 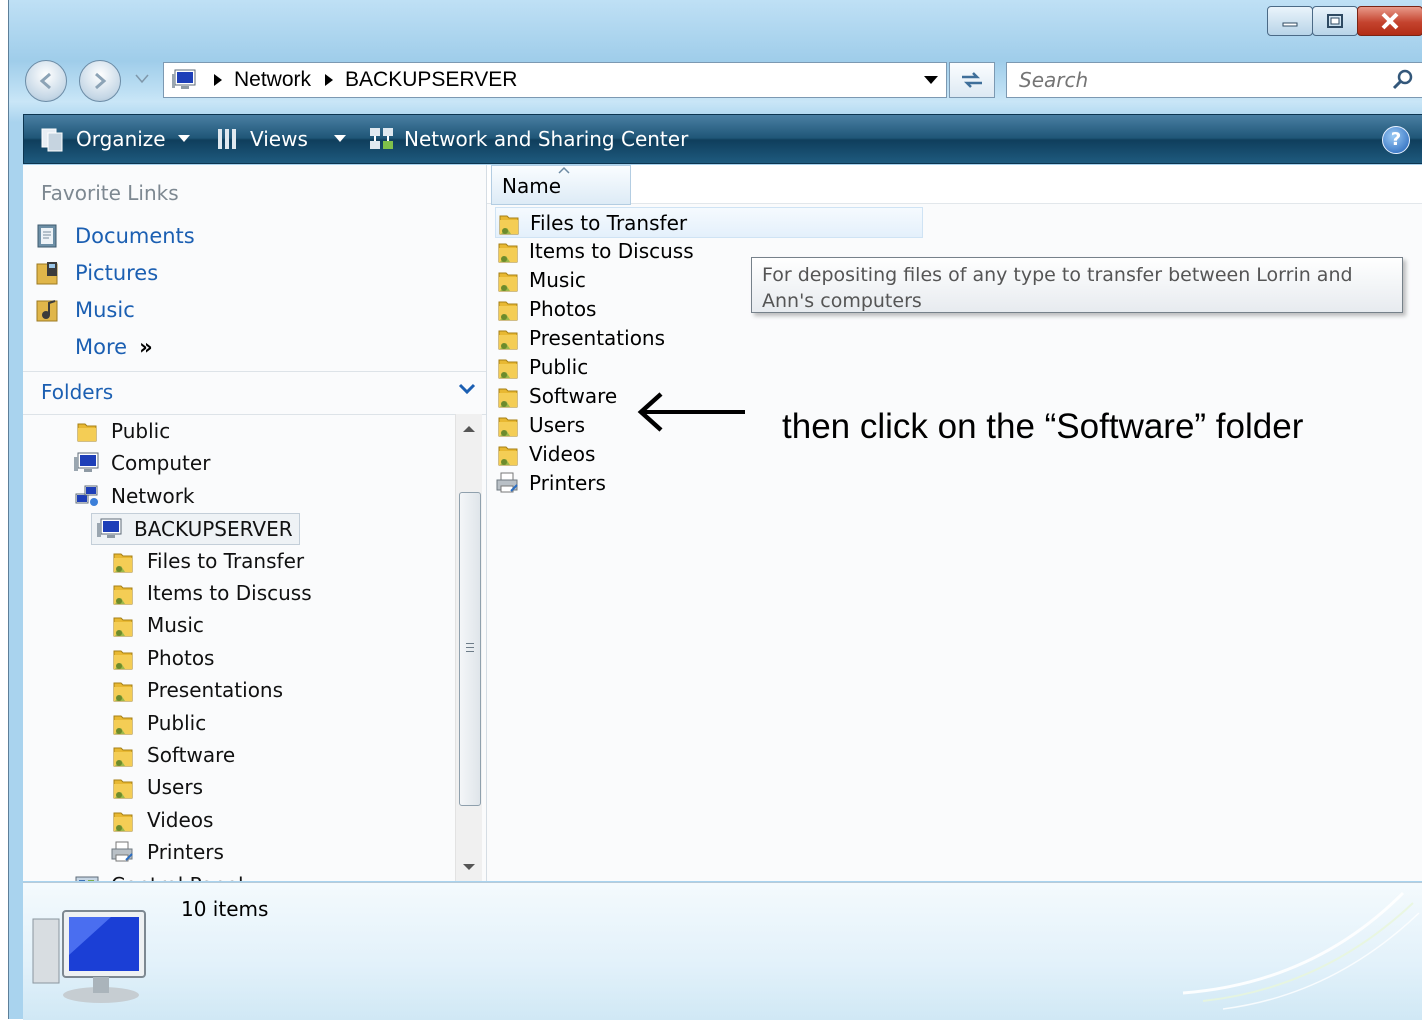 I want to click on tree-item-label: Items to Discuss, so click(x=229, y=593).